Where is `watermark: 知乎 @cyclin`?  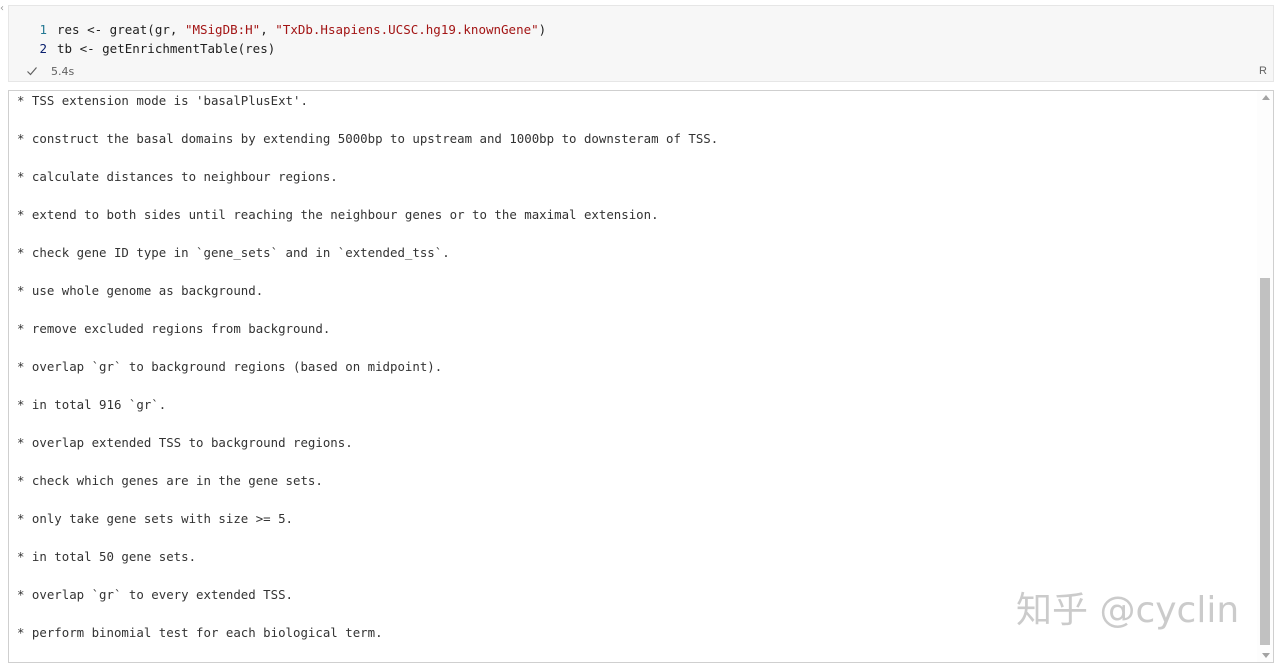
watermark: 知乎 @cyclin is located at coordinates (1128, 610).